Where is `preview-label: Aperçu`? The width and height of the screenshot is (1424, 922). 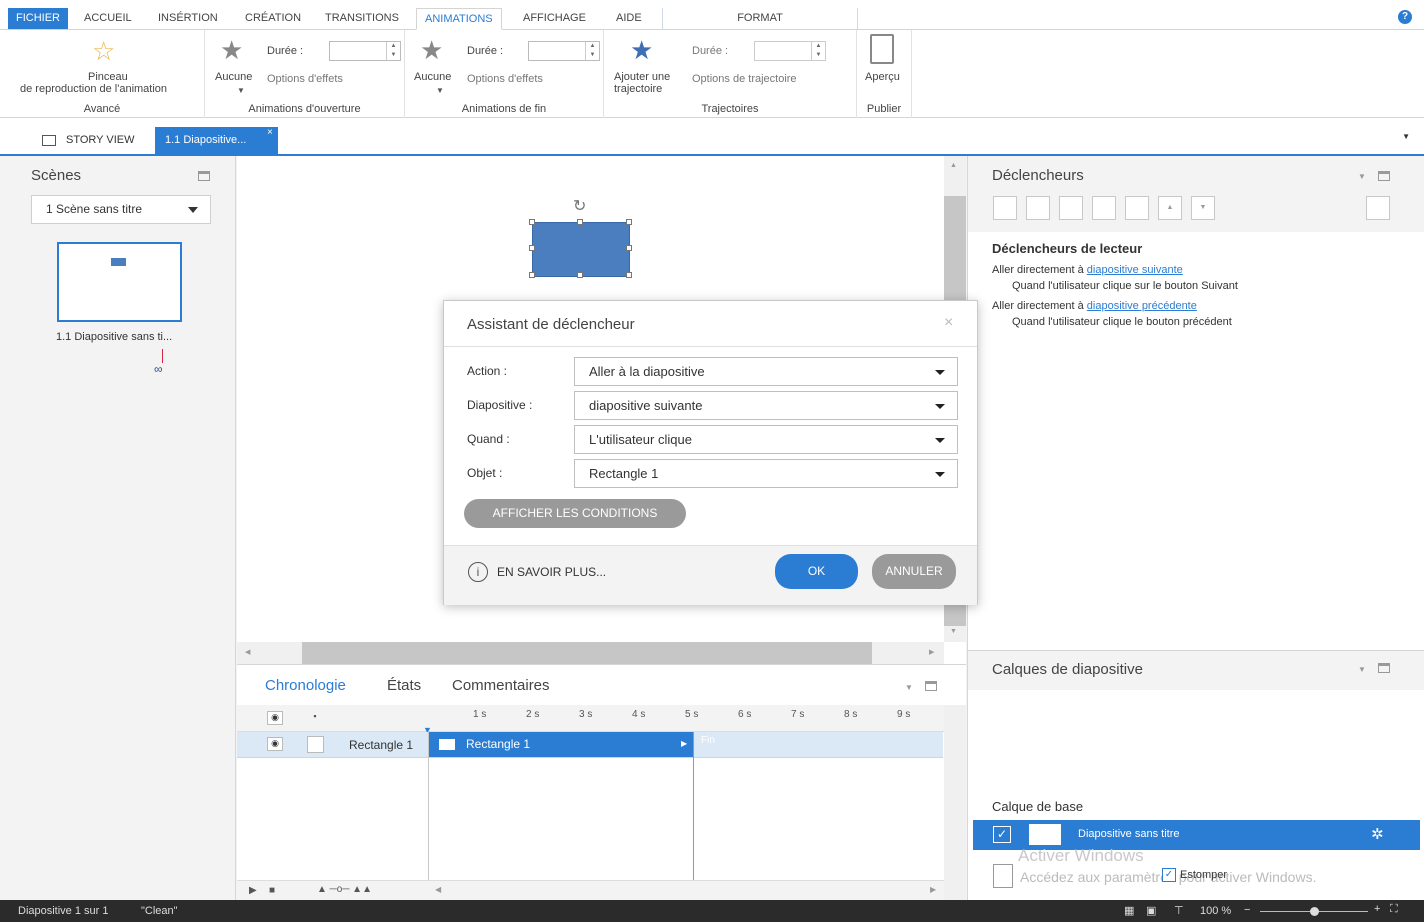 preview-label: Aperçu is located at coordinates (882, 77).